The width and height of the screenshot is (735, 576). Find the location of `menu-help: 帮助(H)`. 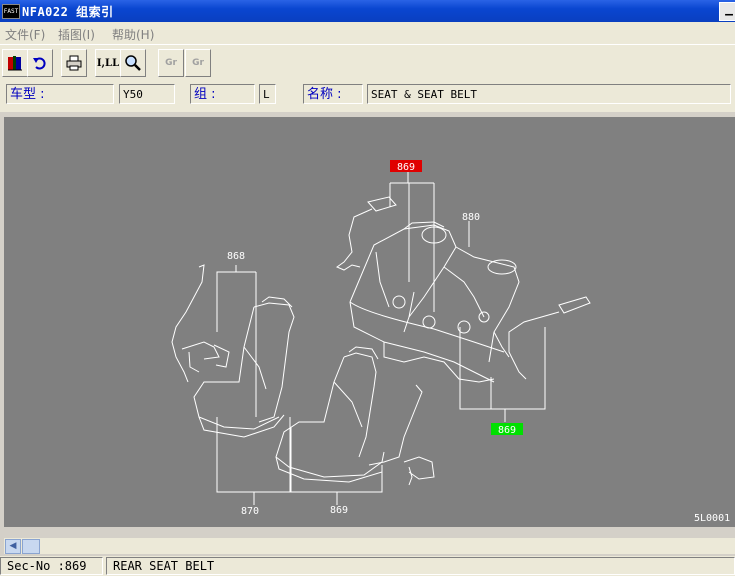

menu-help: 帮助(H) is located at coordinates (133, 34).